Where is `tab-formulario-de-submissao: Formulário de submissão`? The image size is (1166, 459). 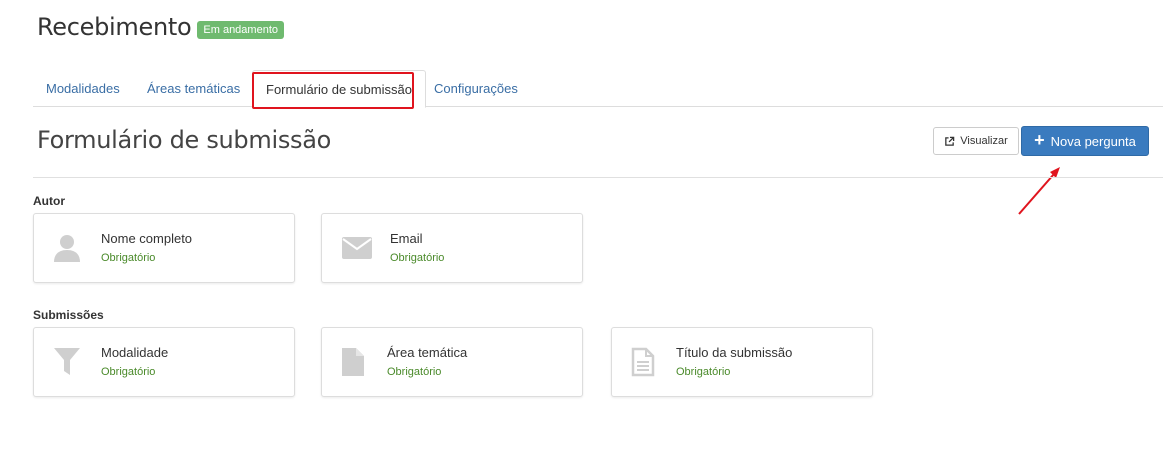 tab-formulario-de-submissao: Formulário de submissão is located at coordinates (339, 89).